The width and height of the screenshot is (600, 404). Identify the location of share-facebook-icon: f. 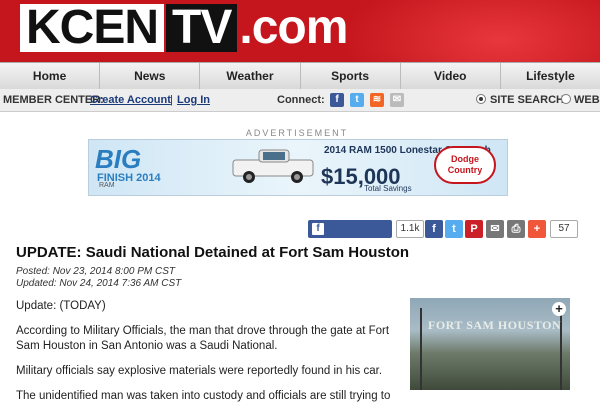
(434, 229).